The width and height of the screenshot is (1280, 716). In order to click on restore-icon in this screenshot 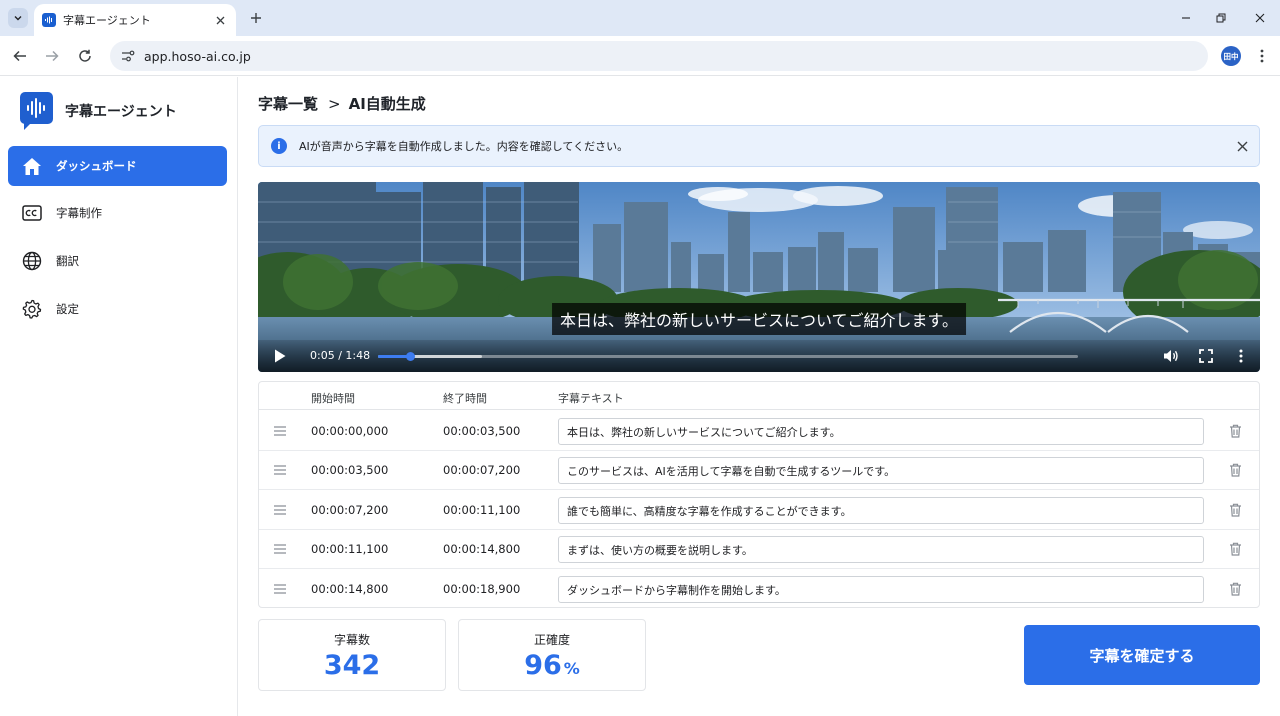, I will do `click(1221, 18)`.